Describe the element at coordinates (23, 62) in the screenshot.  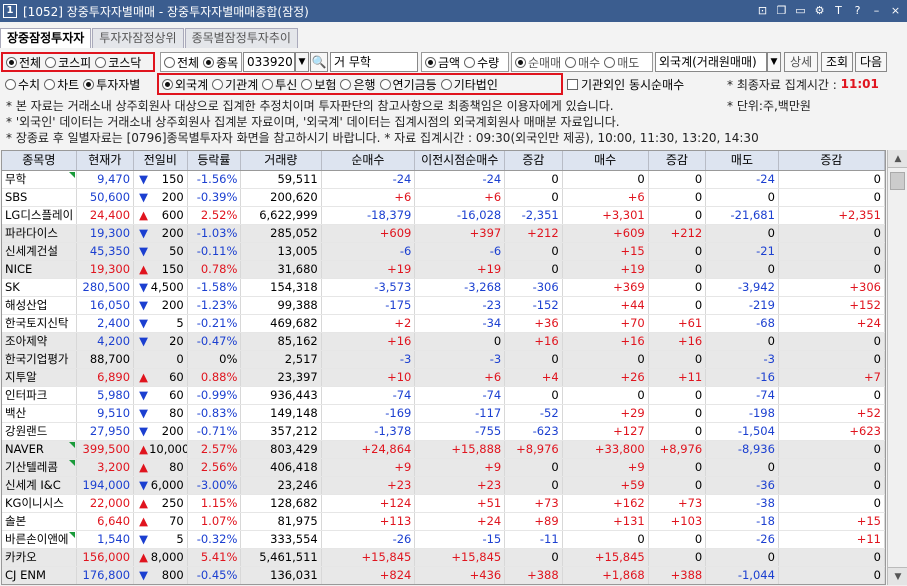
I see `radio-market-all: 전체` at that location.